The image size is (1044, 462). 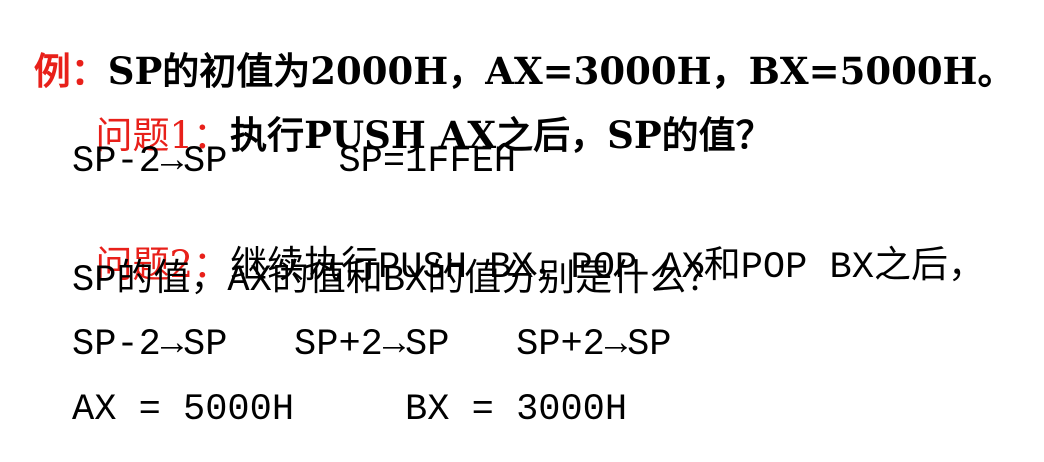 What do you see at coordinates (372, 345) in the screenshot?
I see `question-2-answer-line1: SP-2→SP SP+2→SP SP+2→SP` at bounding box center [372, 345].